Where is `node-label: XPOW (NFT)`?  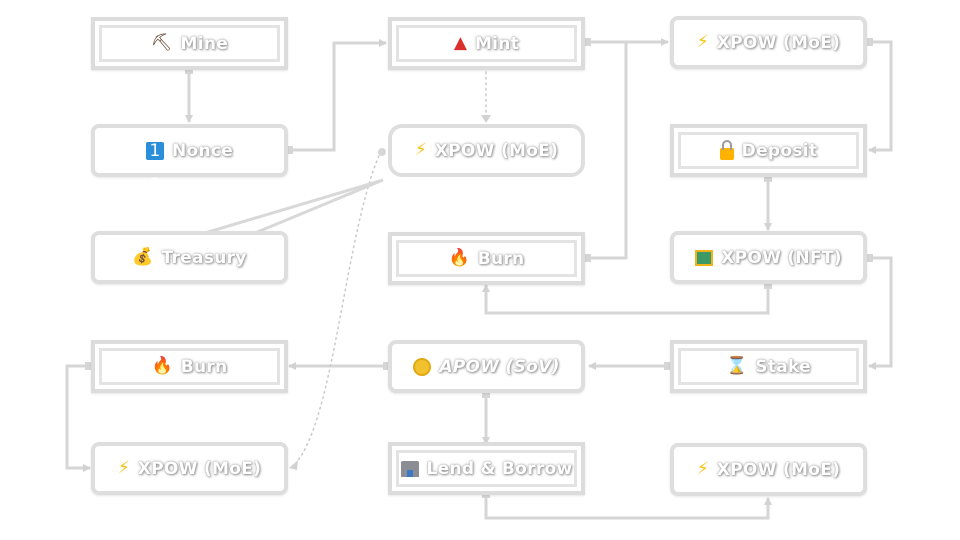
node-label: XPOW (NFT) is located at coordinates (781, 257).